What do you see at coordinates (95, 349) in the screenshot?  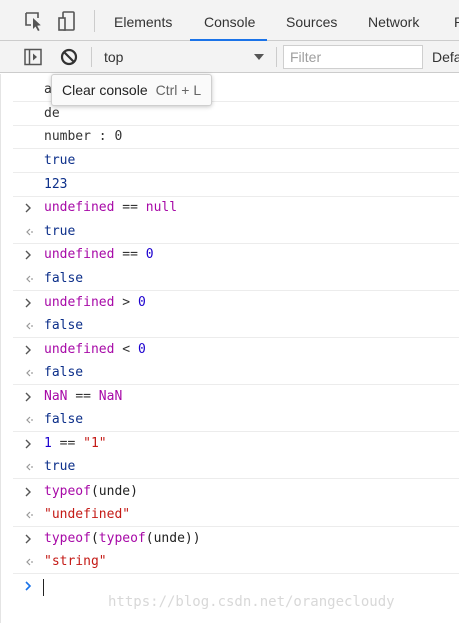 I see `input-expression: undefined < 0` at bounding box center [95, 349].